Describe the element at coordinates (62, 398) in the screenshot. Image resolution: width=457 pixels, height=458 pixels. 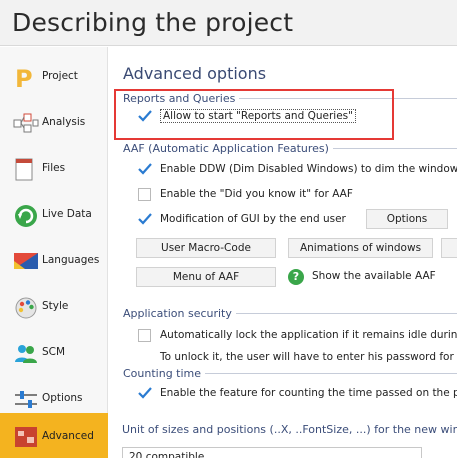
I see `sidebar-item-label: Options` at that location.